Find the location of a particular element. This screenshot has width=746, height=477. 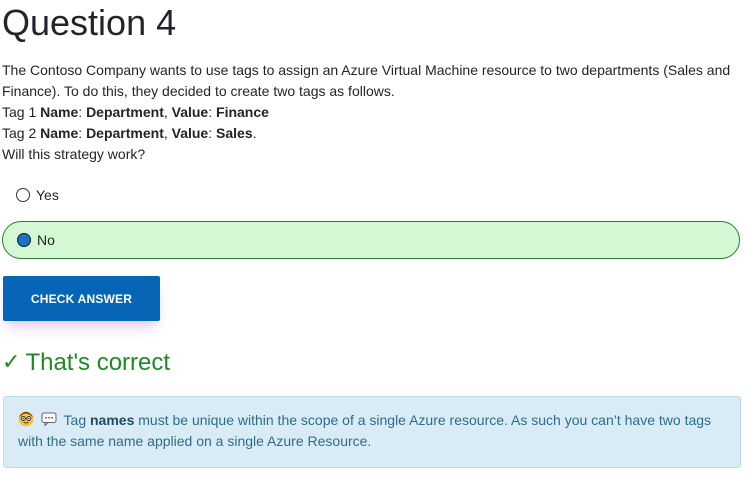

radio-no is located at coordinates (24, 240).